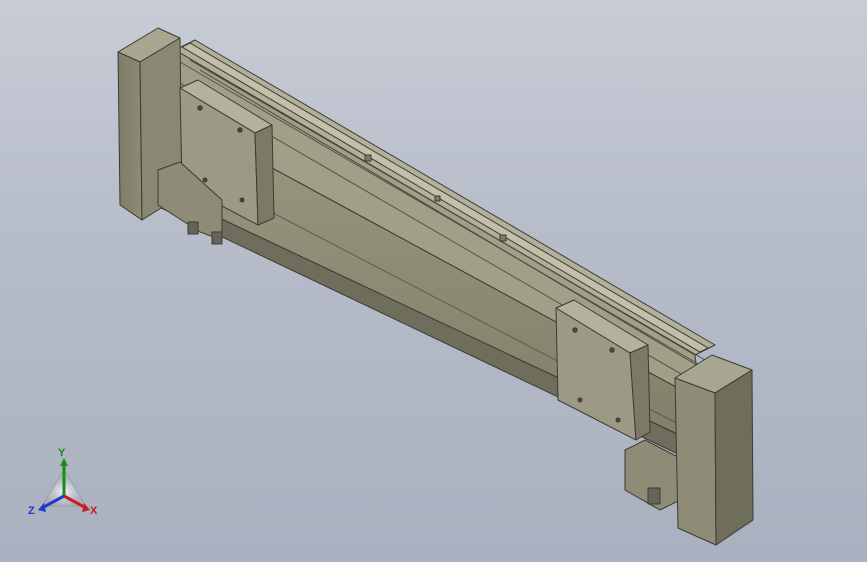 The image size is (867, 562). Describe the element at coordinates (64, 485) in the screenshot. I see `axis-triad: Y X Z` at that location.